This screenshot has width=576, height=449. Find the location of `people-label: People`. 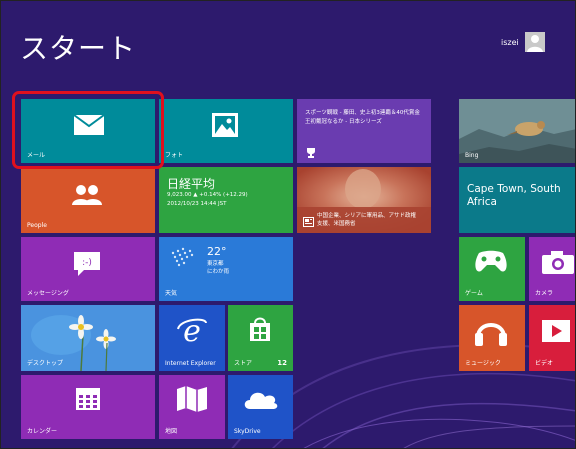

people-label: People is located at coordinates (37, 225).